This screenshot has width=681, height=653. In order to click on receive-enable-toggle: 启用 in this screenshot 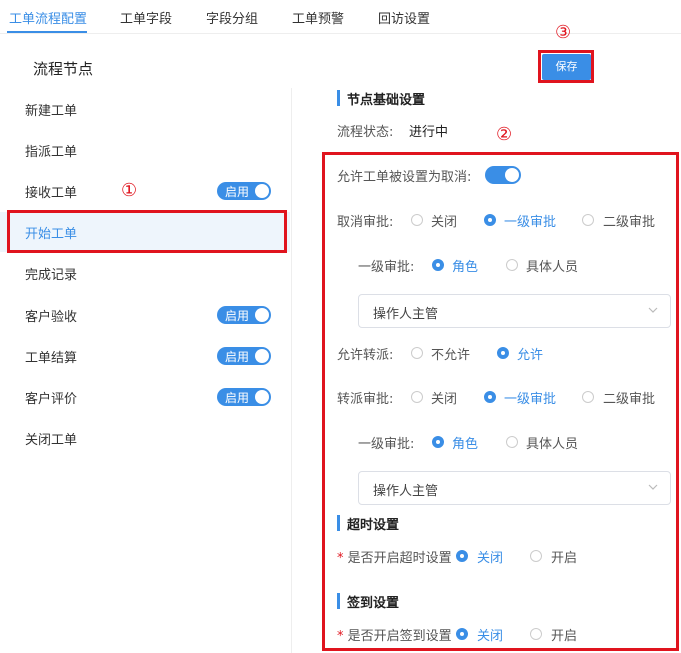, I will do `click(244, 191)`.